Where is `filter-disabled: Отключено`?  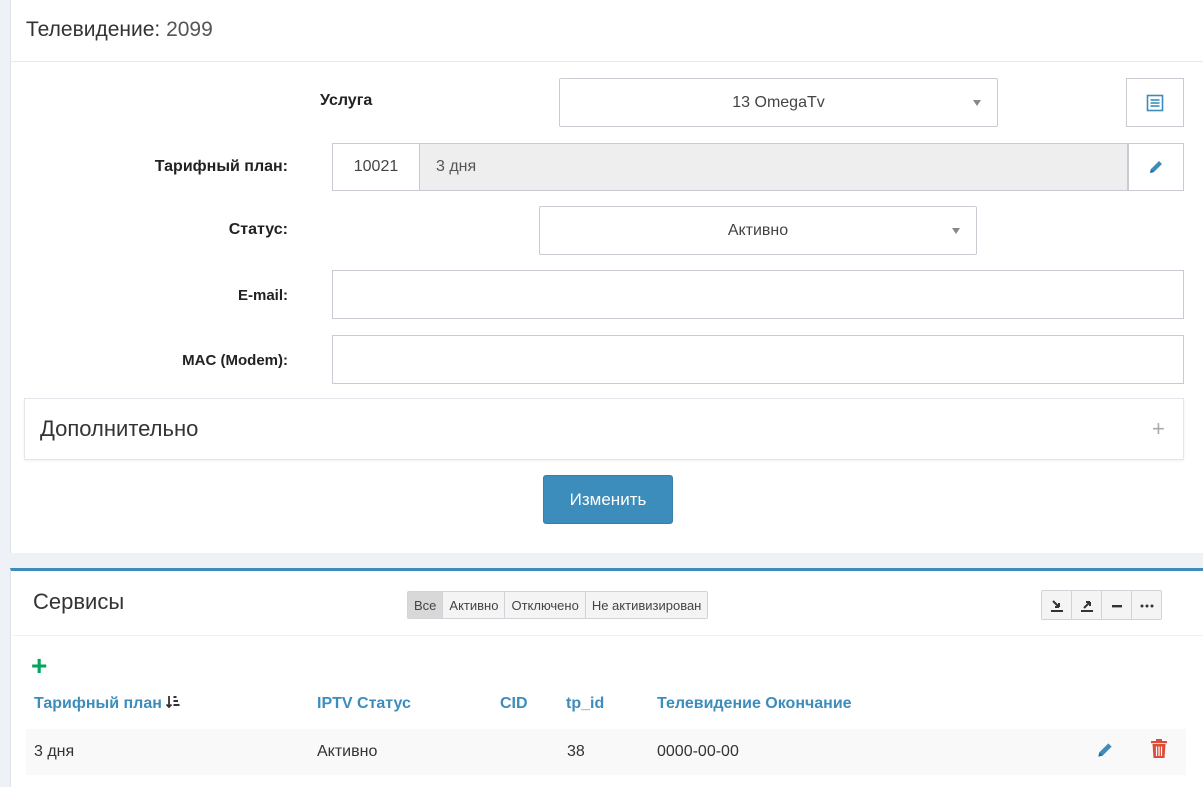
filter-disabled: Отключено is located at coordinates (545, 605).